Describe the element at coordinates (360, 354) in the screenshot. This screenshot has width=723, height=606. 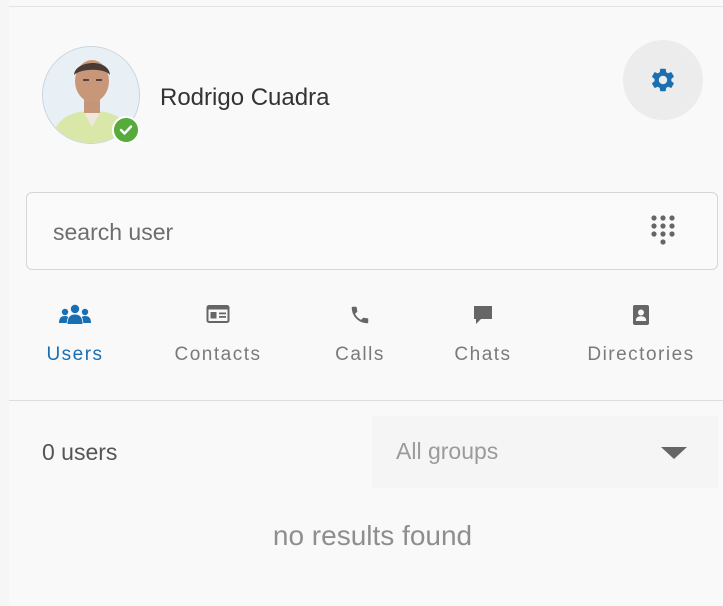
I see `tab-calls-label: Calls` at that location.